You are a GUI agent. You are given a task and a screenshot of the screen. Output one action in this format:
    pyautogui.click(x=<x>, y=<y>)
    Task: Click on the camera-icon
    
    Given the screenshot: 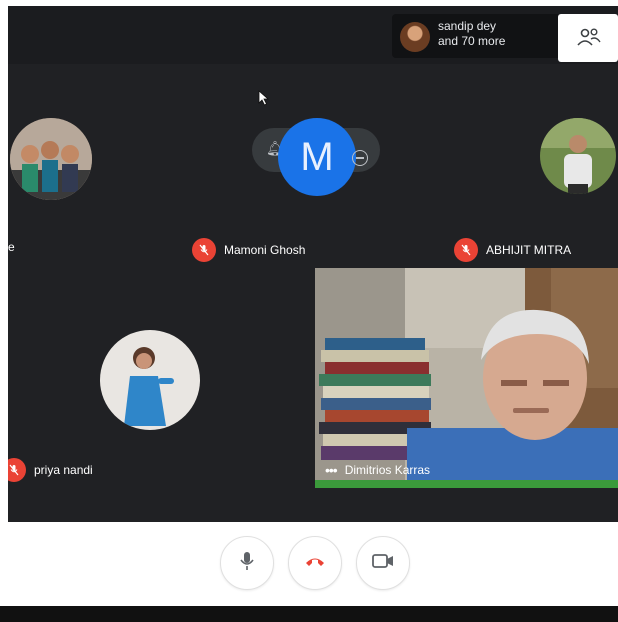 What is the action you would take?
    pyautogui.click(x=383, y=563)
    